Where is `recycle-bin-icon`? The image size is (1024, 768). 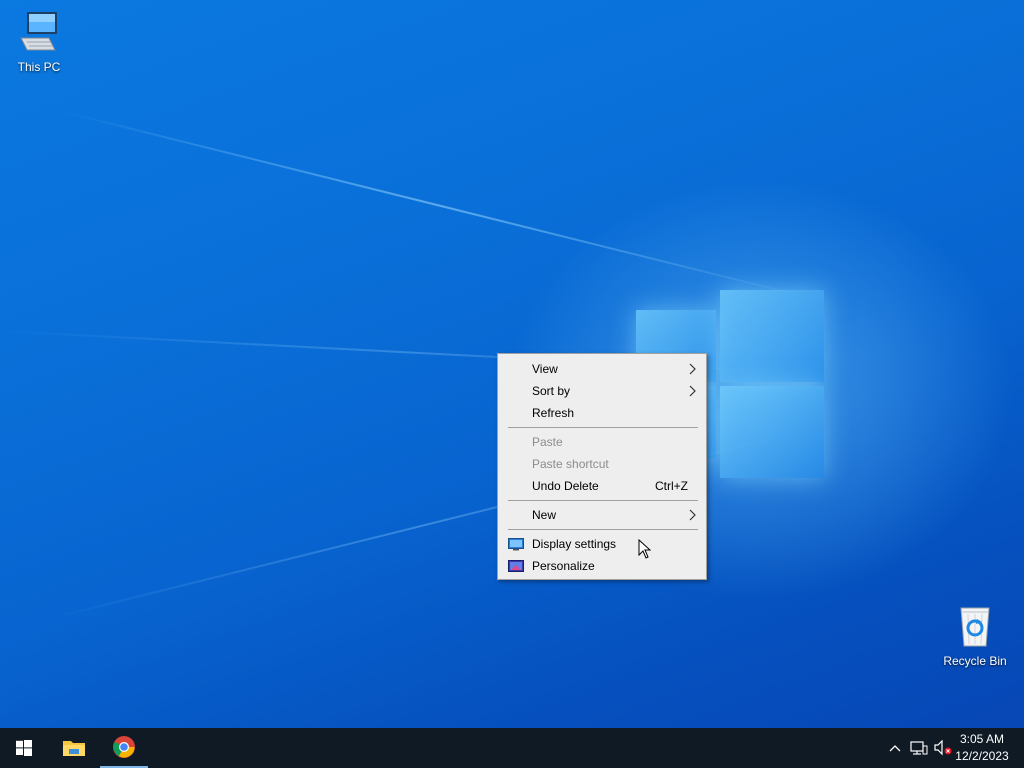 recycle-bin-icon is located at coordinates (975, 627).